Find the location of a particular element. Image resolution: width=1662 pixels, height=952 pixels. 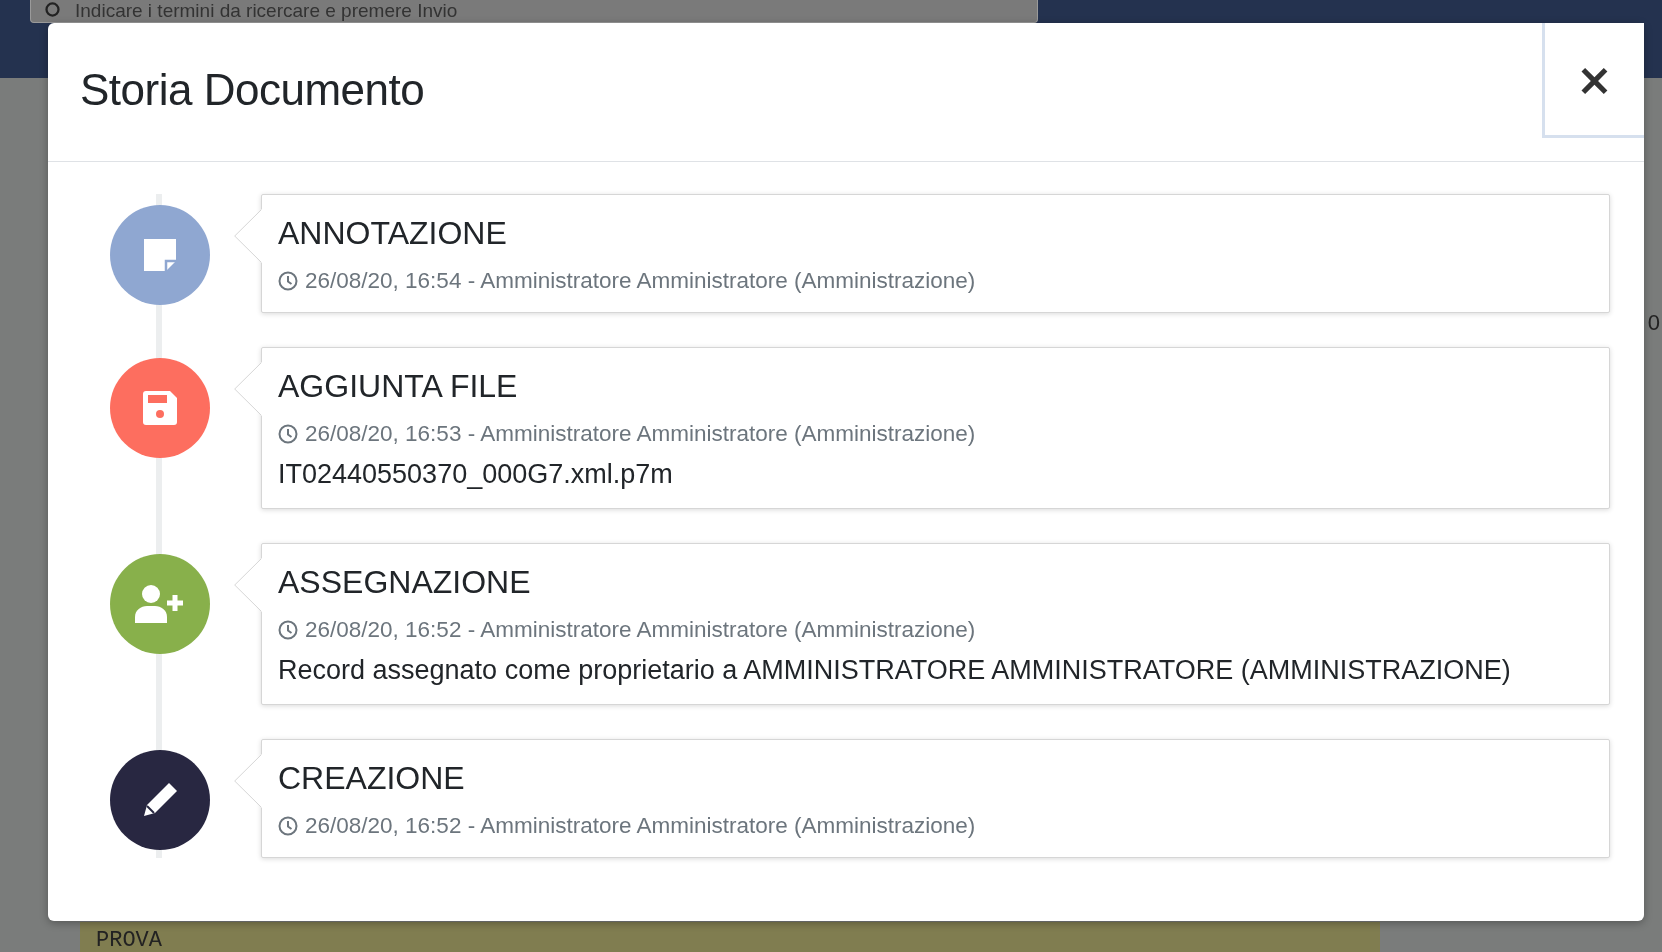

add-user-icon is located at coordinates (160, 604).